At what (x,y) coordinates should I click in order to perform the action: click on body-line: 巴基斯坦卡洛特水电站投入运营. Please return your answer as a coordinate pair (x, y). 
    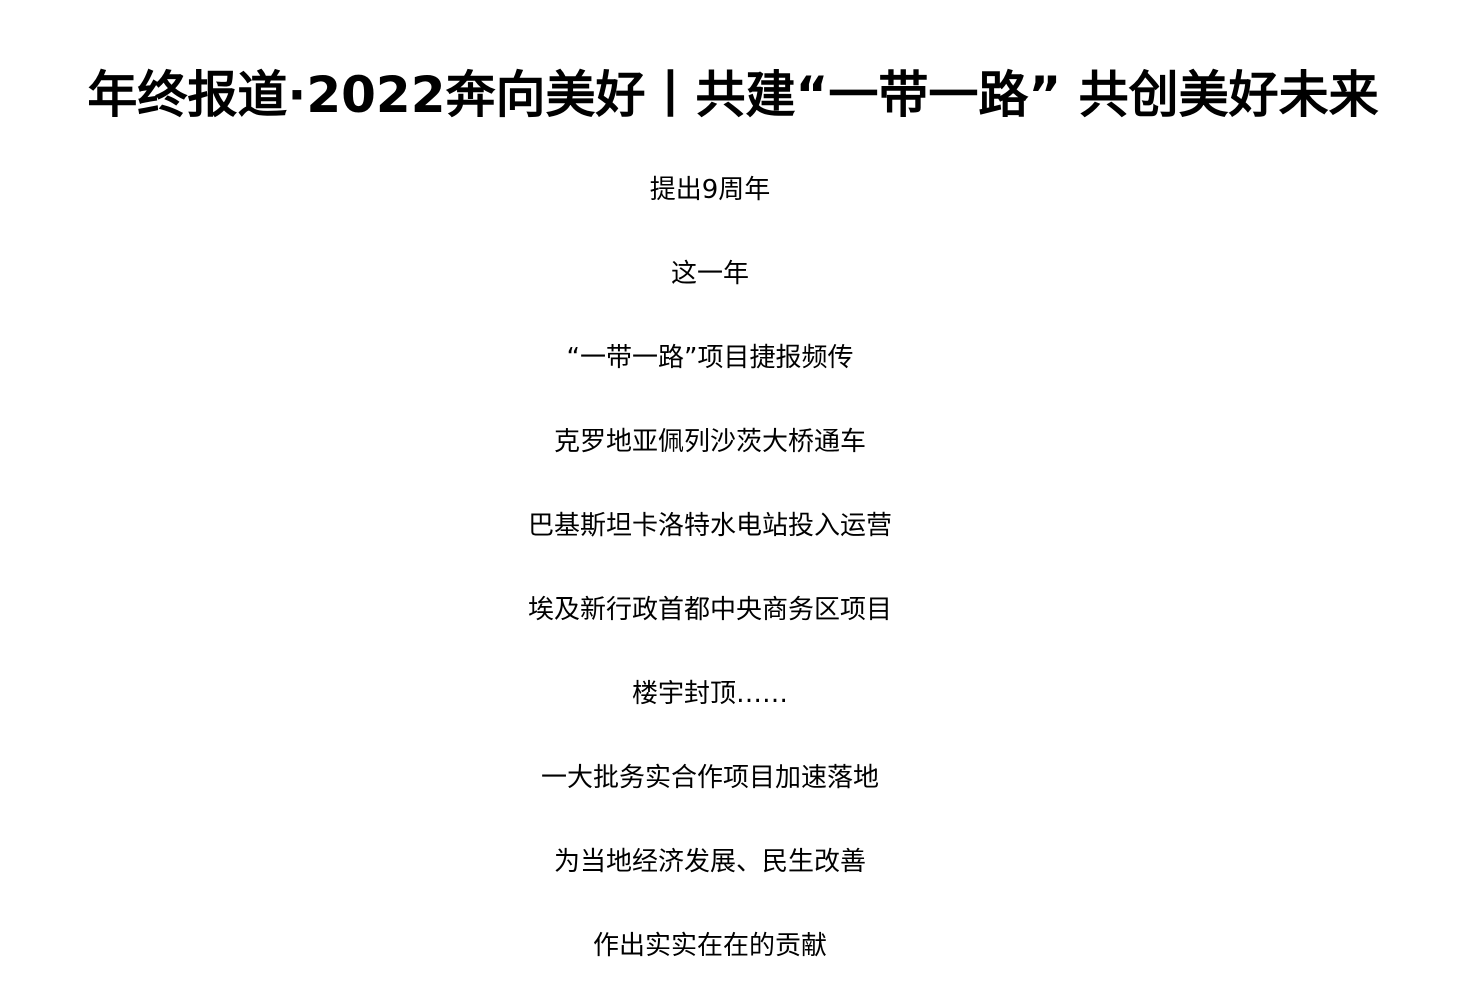
    Looking at the image, I should click on (709, 526).